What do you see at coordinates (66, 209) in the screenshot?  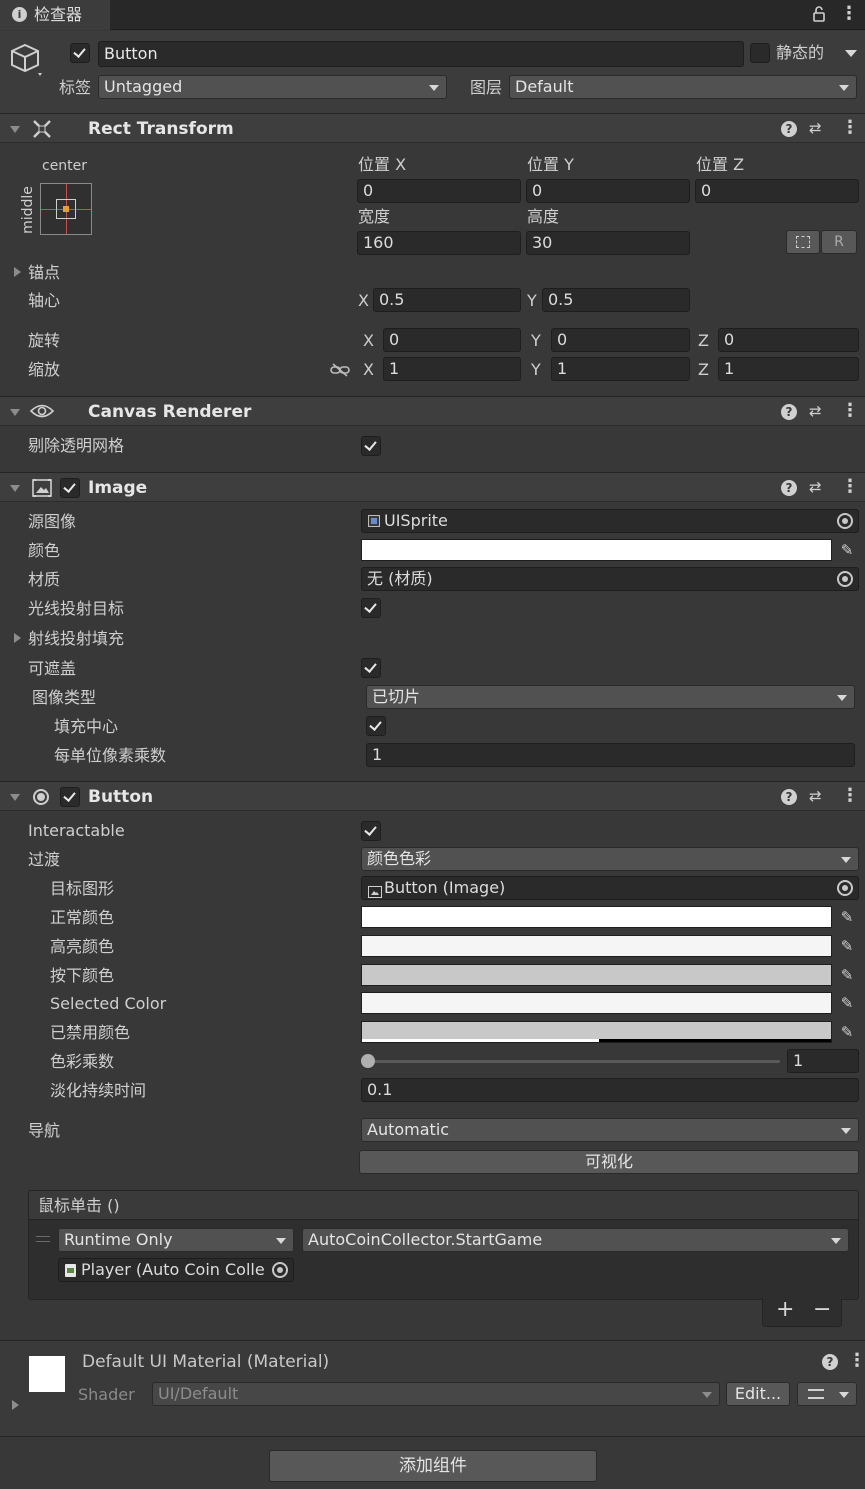 I see `anchor-presets-button` at bounding box center [66, 209].